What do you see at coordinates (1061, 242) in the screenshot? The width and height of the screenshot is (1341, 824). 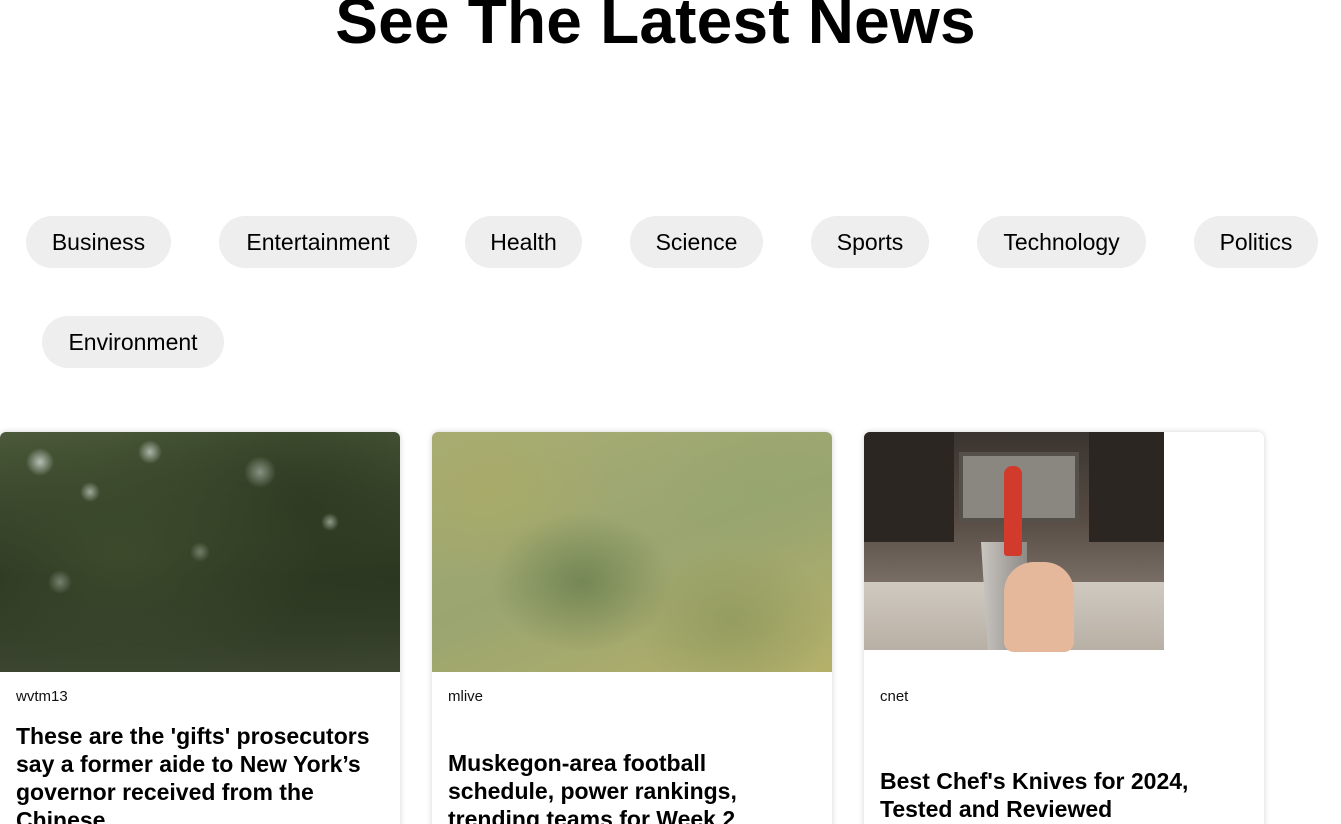 I see `category-technology: Technology` at bounding box center [1061, 242].